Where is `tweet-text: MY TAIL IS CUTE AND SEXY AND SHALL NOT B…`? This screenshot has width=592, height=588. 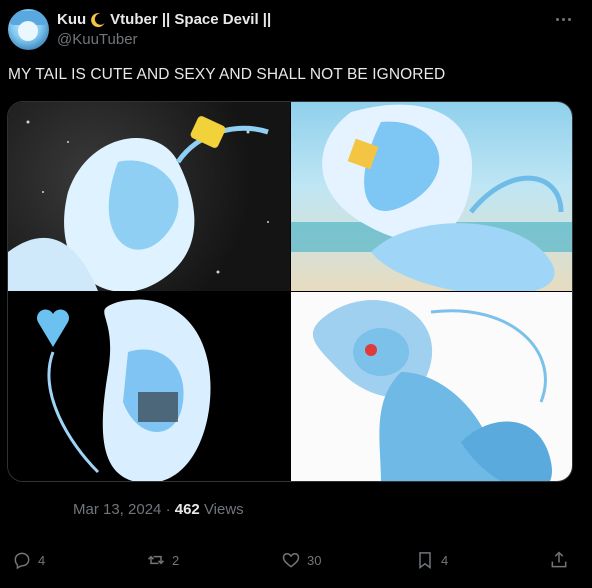
tweet-text: MY TAIL IS CUTE AND SEXY AND SHALL NOT B… is located at coordinates (227, 74).